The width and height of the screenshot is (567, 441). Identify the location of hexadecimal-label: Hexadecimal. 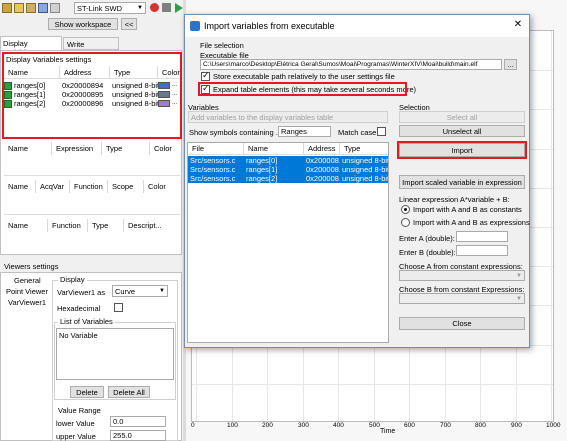
(79, 308).